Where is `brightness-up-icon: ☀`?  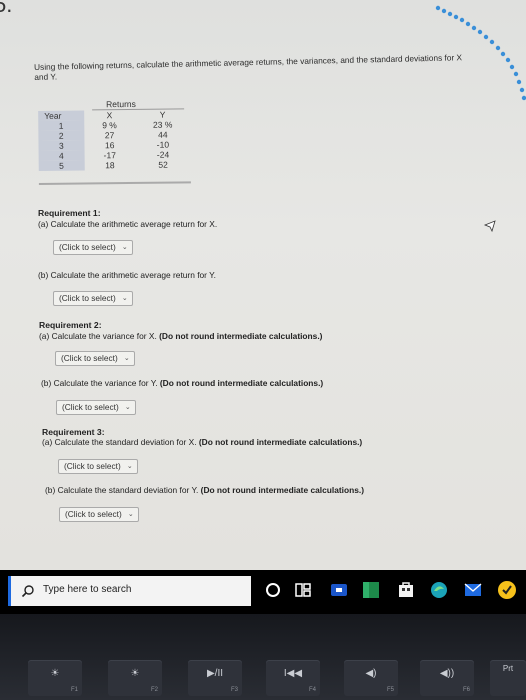 brightness-up-icon: ☀ is located at coordinates (135, 673).